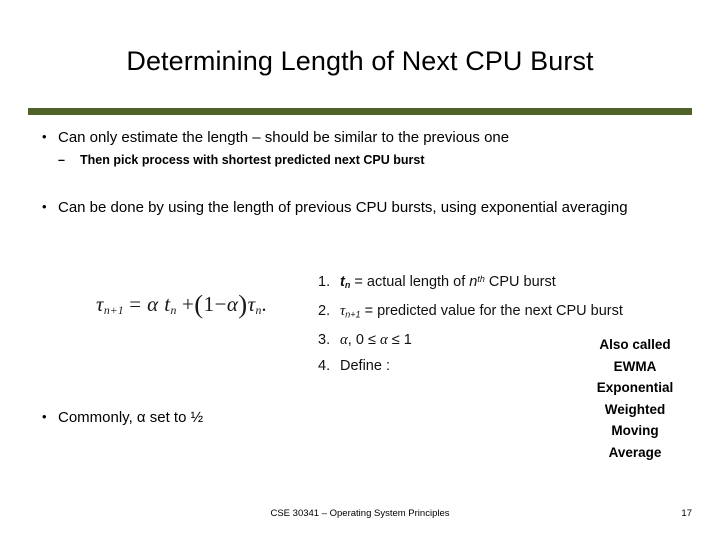  I want to click on formula-alpha: α, so click(153, 303).